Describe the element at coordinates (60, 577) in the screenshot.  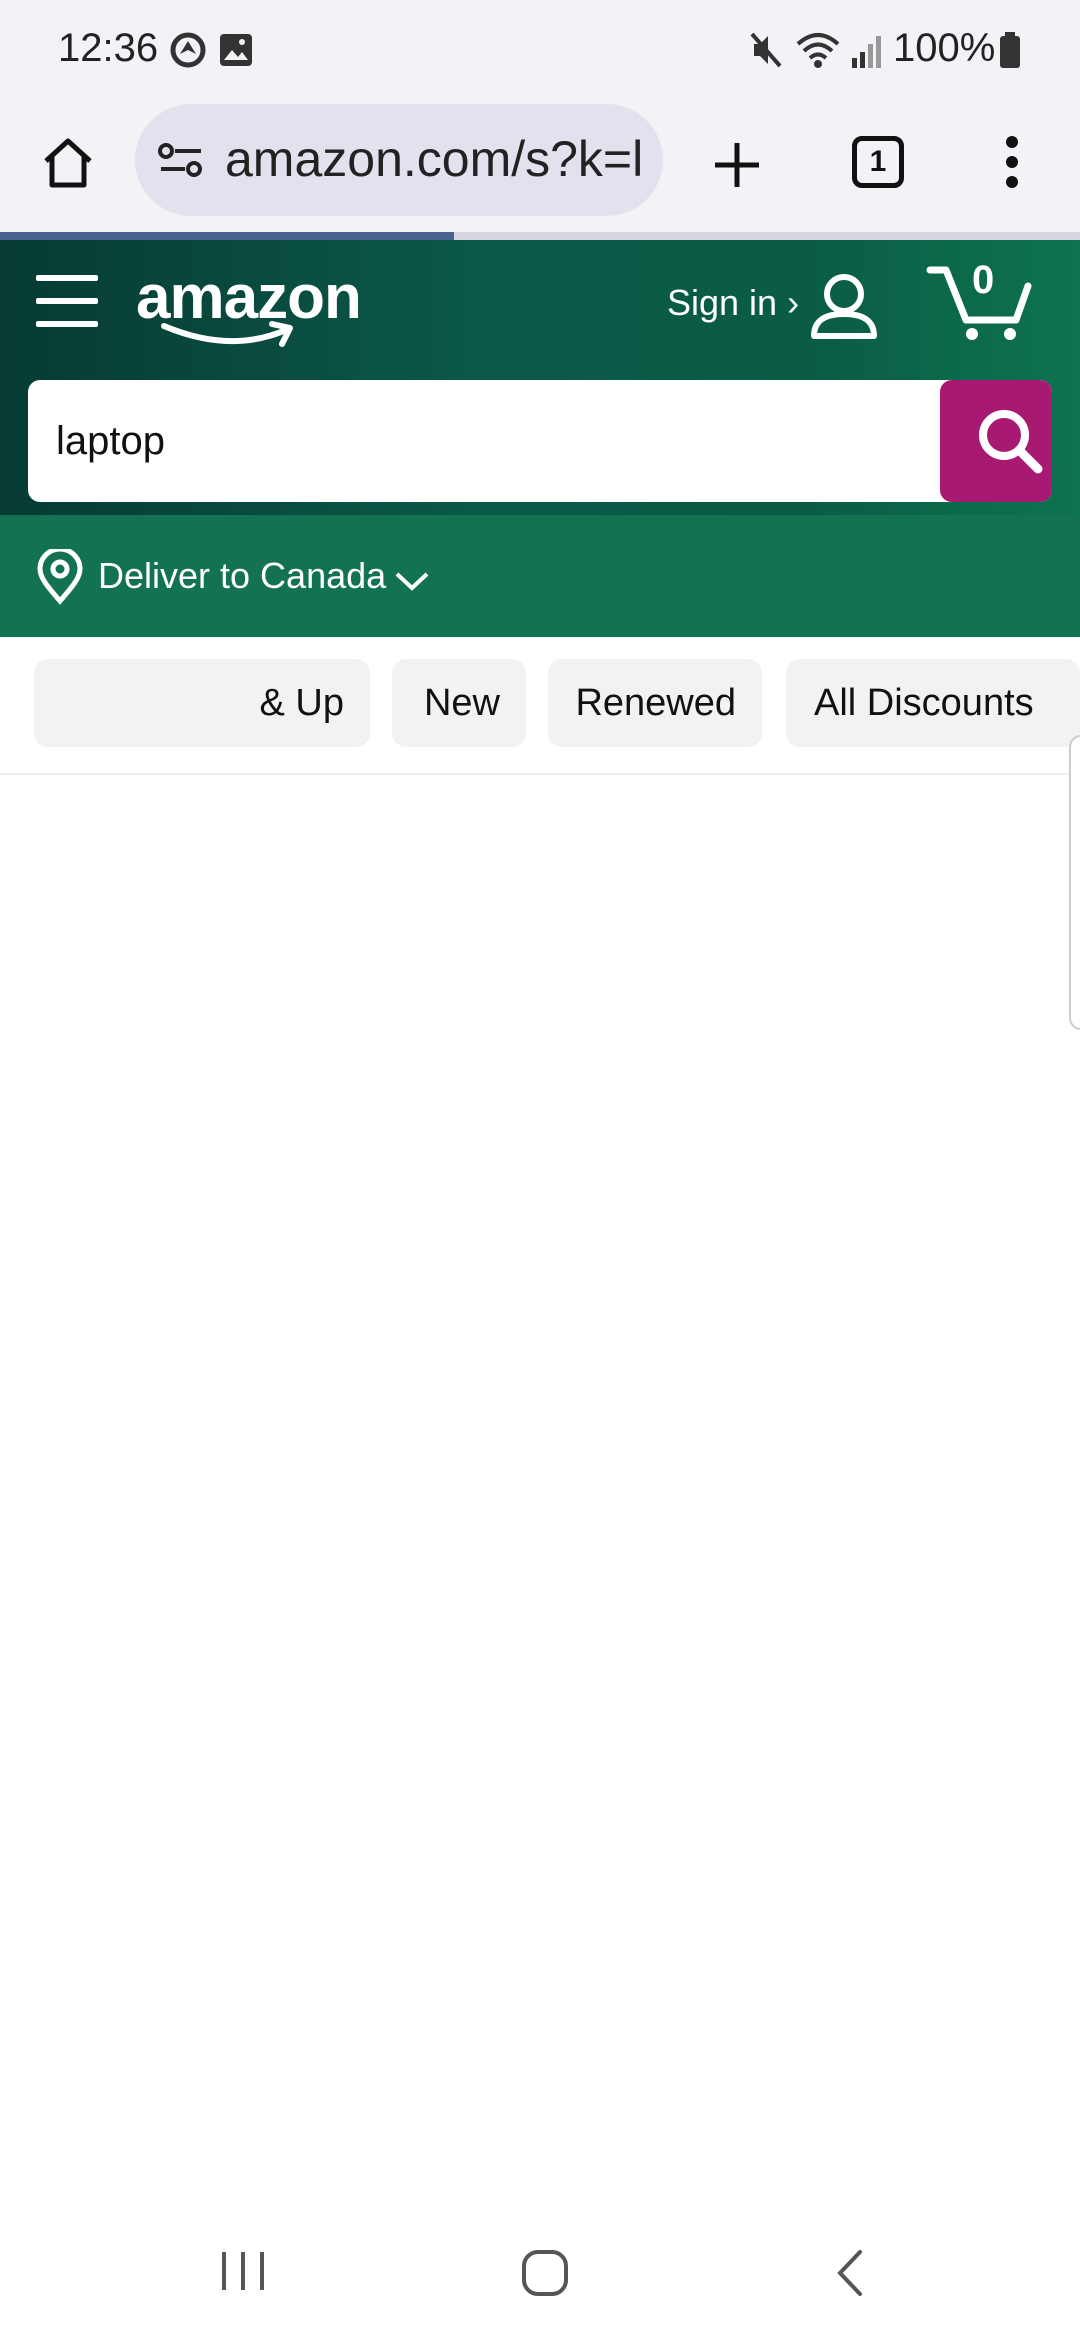
I see `location-pin-icon` at that location.